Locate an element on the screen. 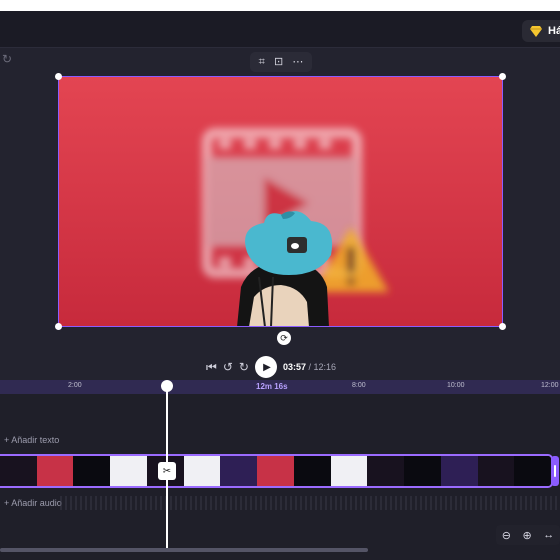 This screenshot has height=560, width=560. resize-handle-top-left is located at coordinates (58, 76).